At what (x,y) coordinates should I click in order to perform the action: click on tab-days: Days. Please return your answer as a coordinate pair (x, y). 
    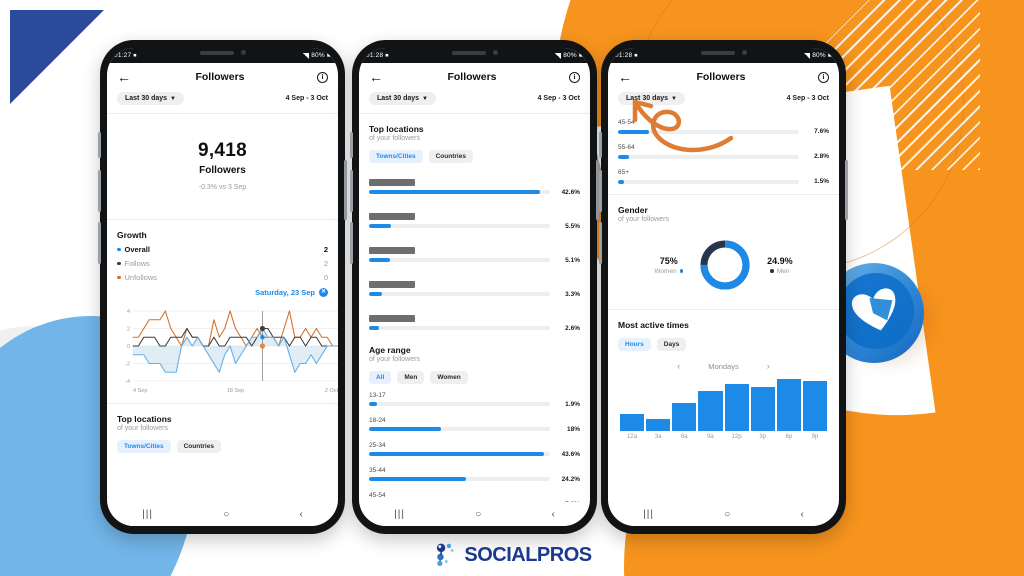
    Looking at the image, I should click on (671, 344).